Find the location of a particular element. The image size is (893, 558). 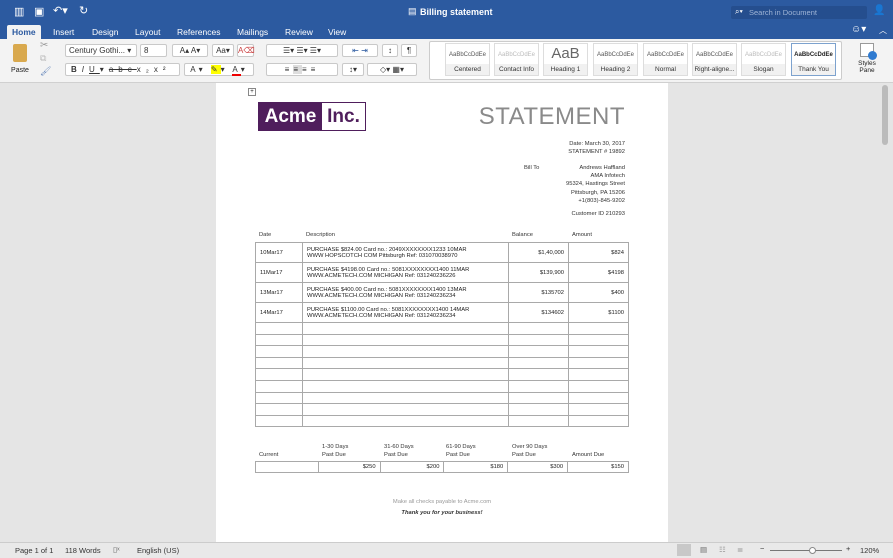

draft-icon: ≣ is located at coordinates (740, 549).